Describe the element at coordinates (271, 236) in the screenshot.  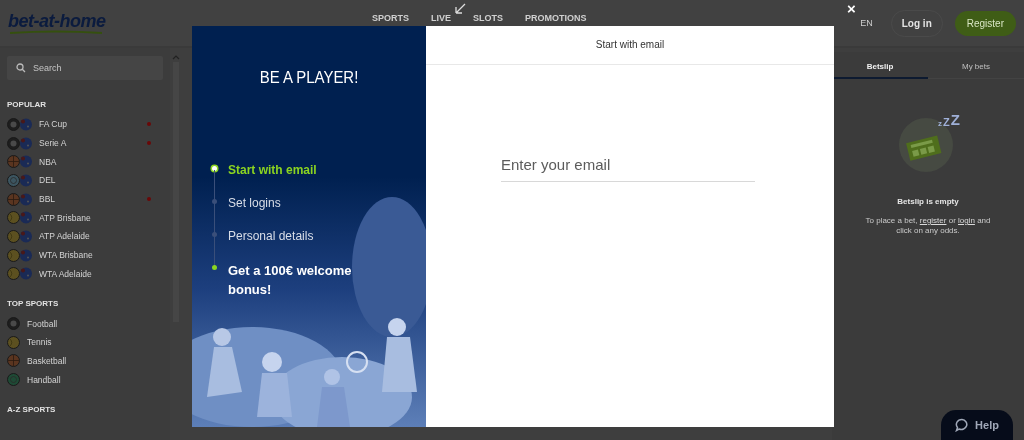
I see `step-label: Personal details` at that location.